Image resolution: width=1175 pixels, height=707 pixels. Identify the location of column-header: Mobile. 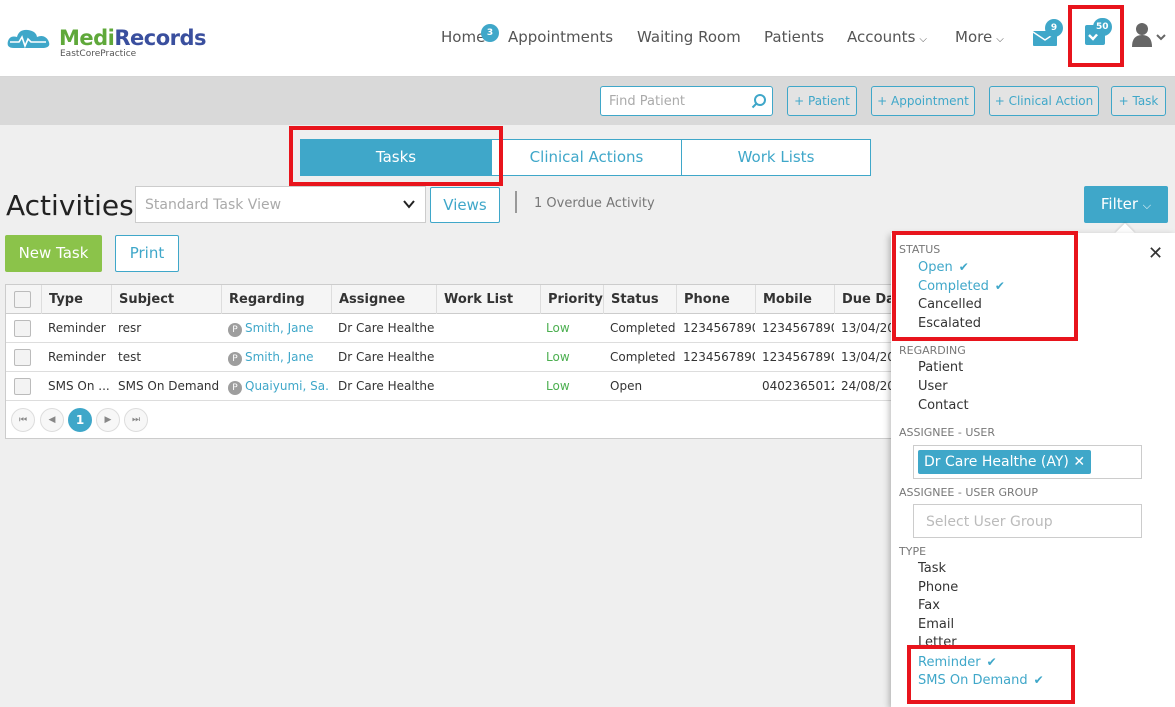
(794, 299).